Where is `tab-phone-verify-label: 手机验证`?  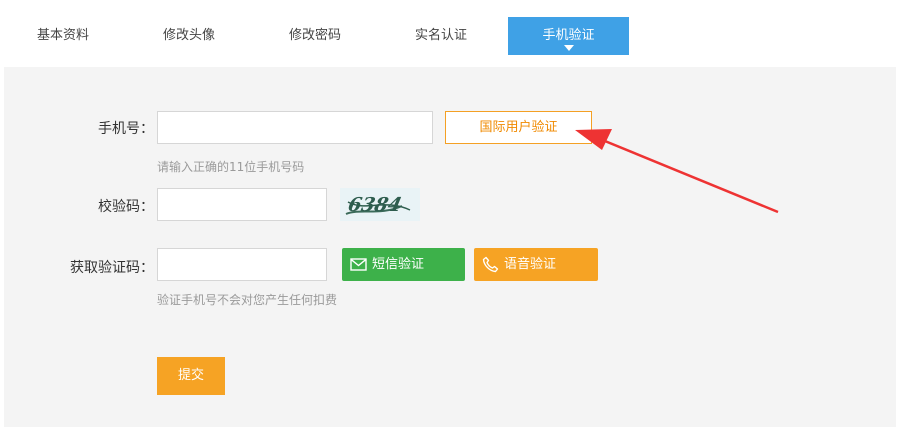 tab-phone-verify-label: 手机验证 is located at coordinates (568, 35).